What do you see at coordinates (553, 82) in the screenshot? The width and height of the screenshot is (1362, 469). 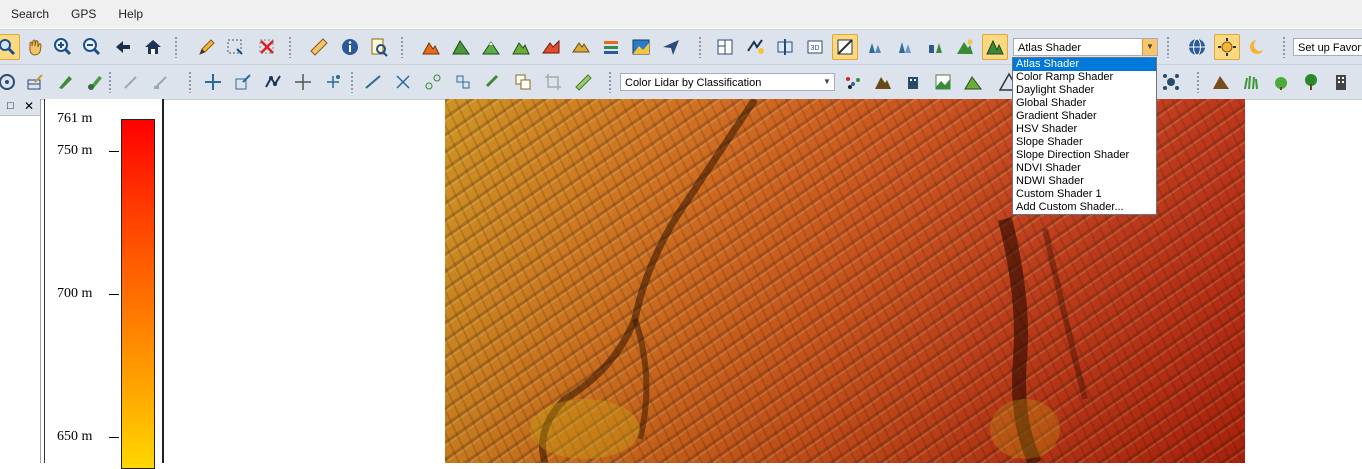 I see `crop-icon` at bounding box center [553, 82].